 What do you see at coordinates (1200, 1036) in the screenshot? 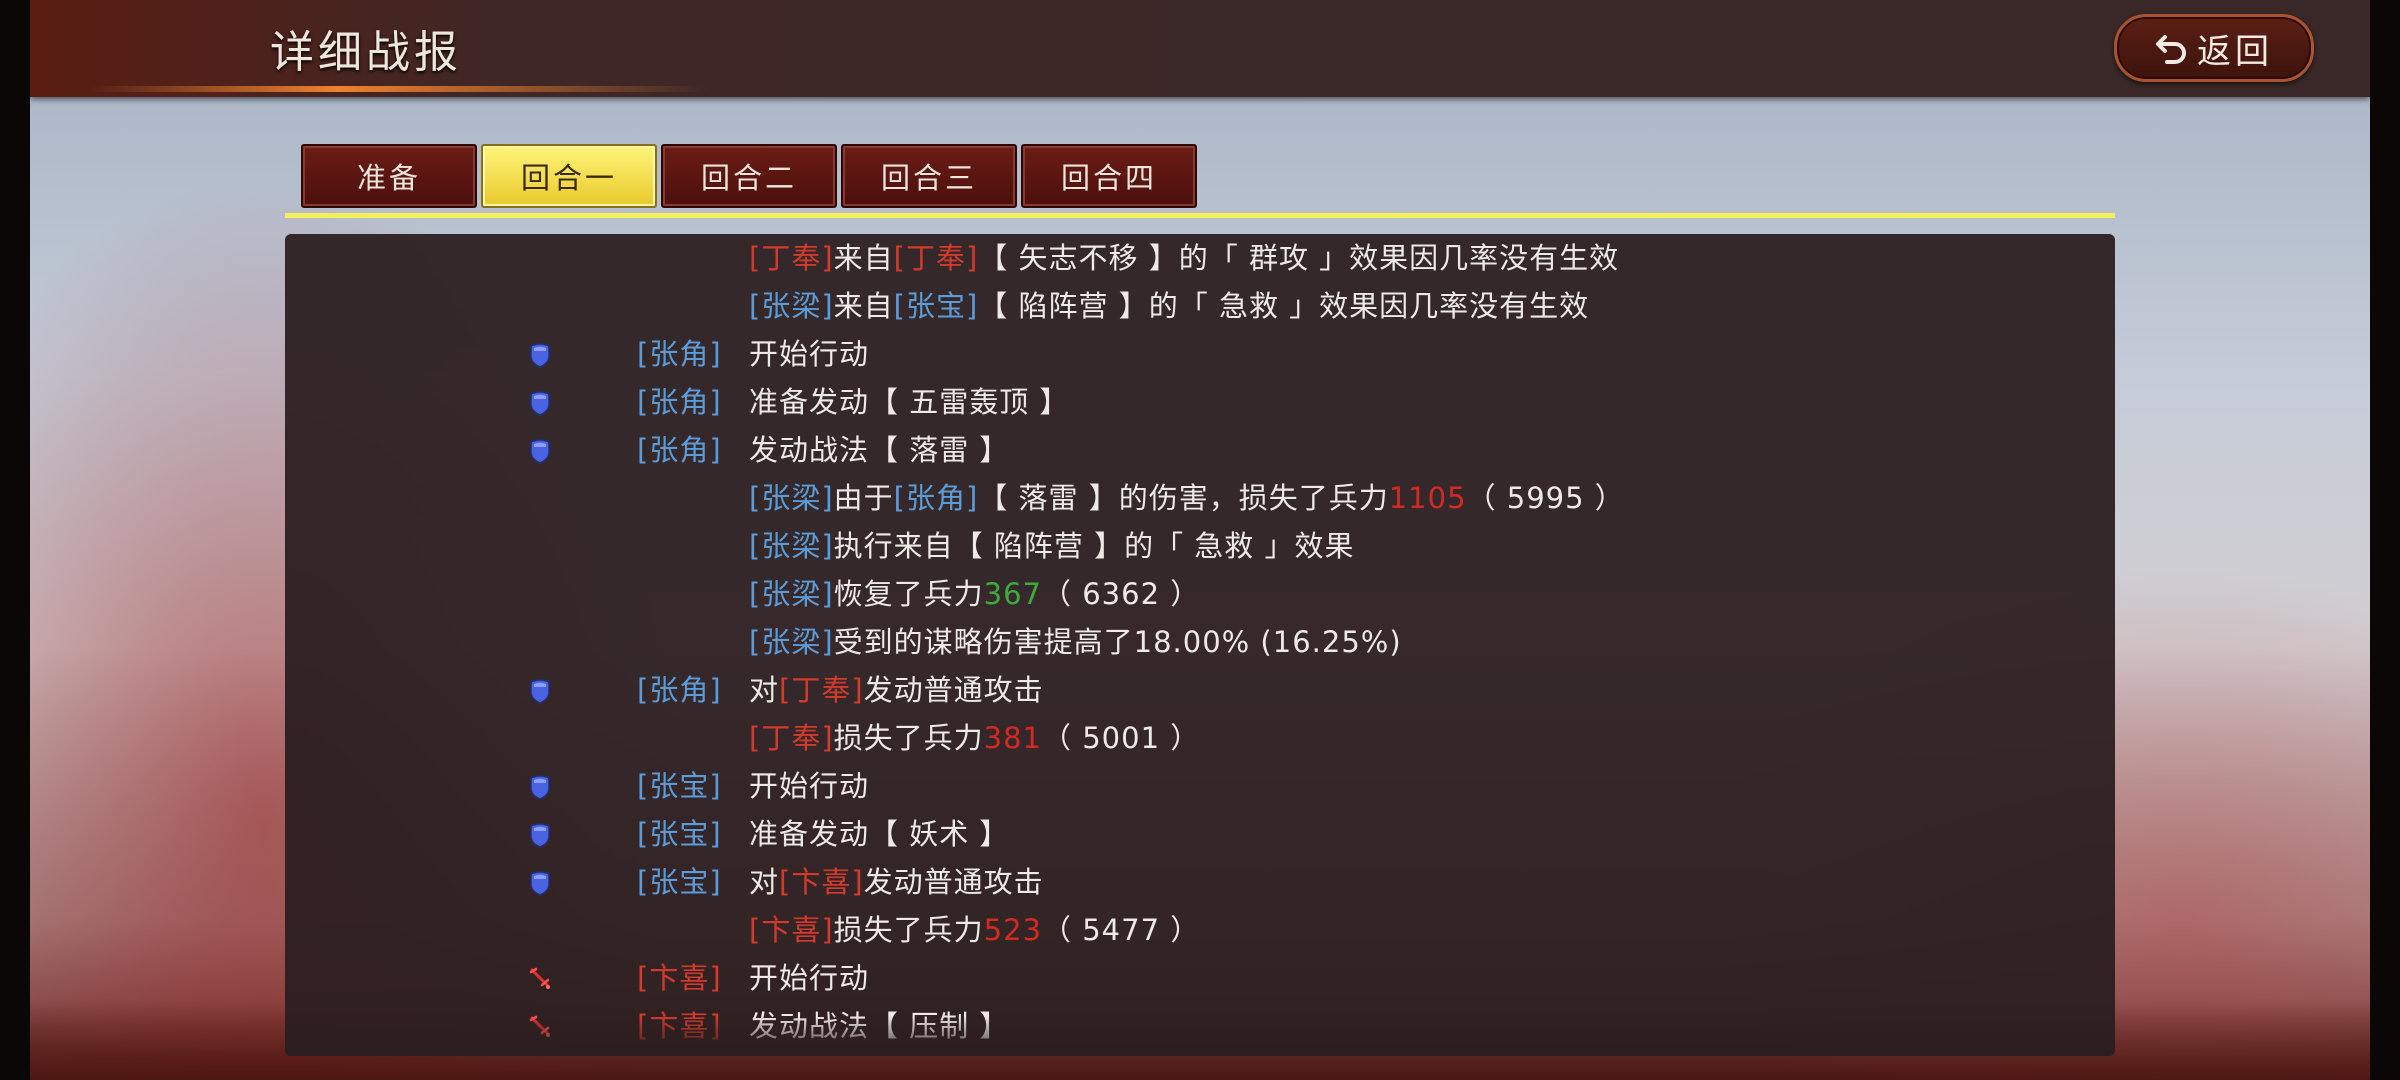
I see `log-fade` at bounding box center [1200, 1036].